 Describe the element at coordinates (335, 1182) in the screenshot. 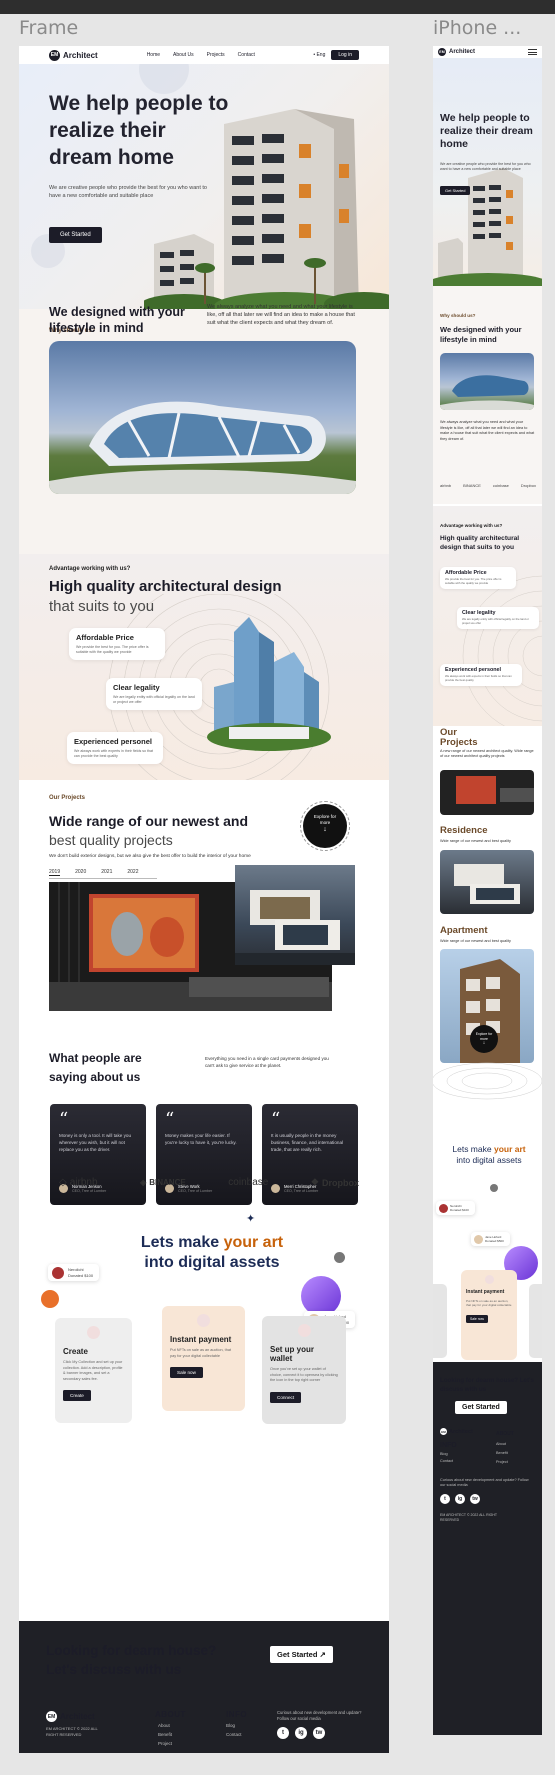

I see `dropbox-logo: ❖ Dropbox` at that location.